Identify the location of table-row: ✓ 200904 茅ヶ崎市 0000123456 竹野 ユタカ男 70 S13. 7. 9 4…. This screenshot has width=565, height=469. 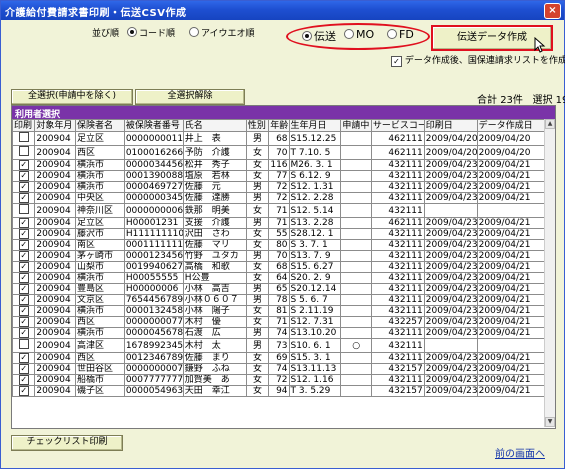
(283, 256).